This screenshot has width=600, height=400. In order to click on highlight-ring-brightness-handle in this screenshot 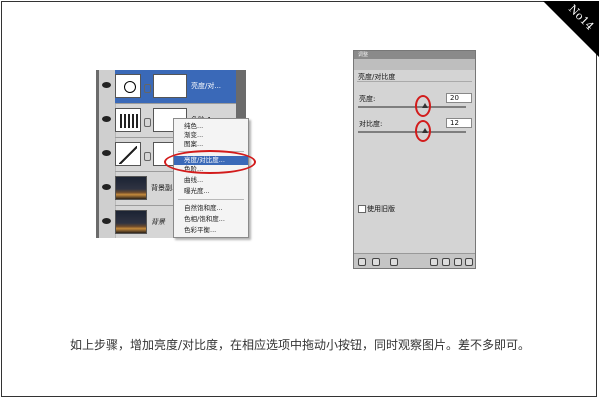, I will do `click(423, 106)`.